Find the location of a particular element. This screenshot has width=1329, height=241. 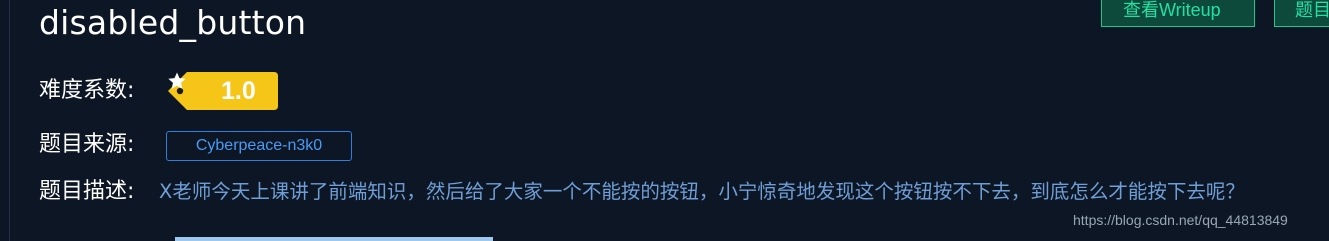

source-badge: Cyberpeace-n3k0 is located at coordinates (259, 146).